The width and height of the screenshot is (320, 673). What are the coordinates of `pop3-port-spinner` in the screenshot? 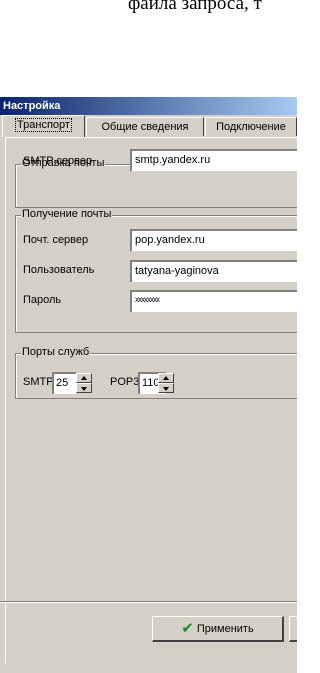 It's located at (166, 383).